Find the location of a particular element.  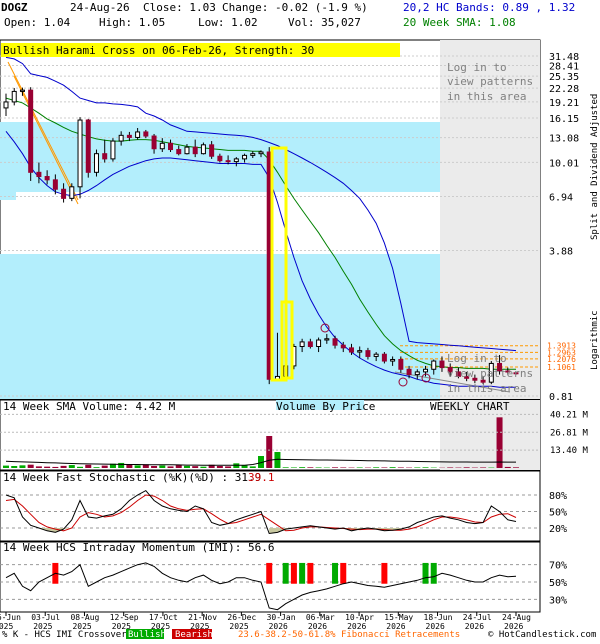

login-bottom-line-2: view patterns is located at coordinates (490, 373).